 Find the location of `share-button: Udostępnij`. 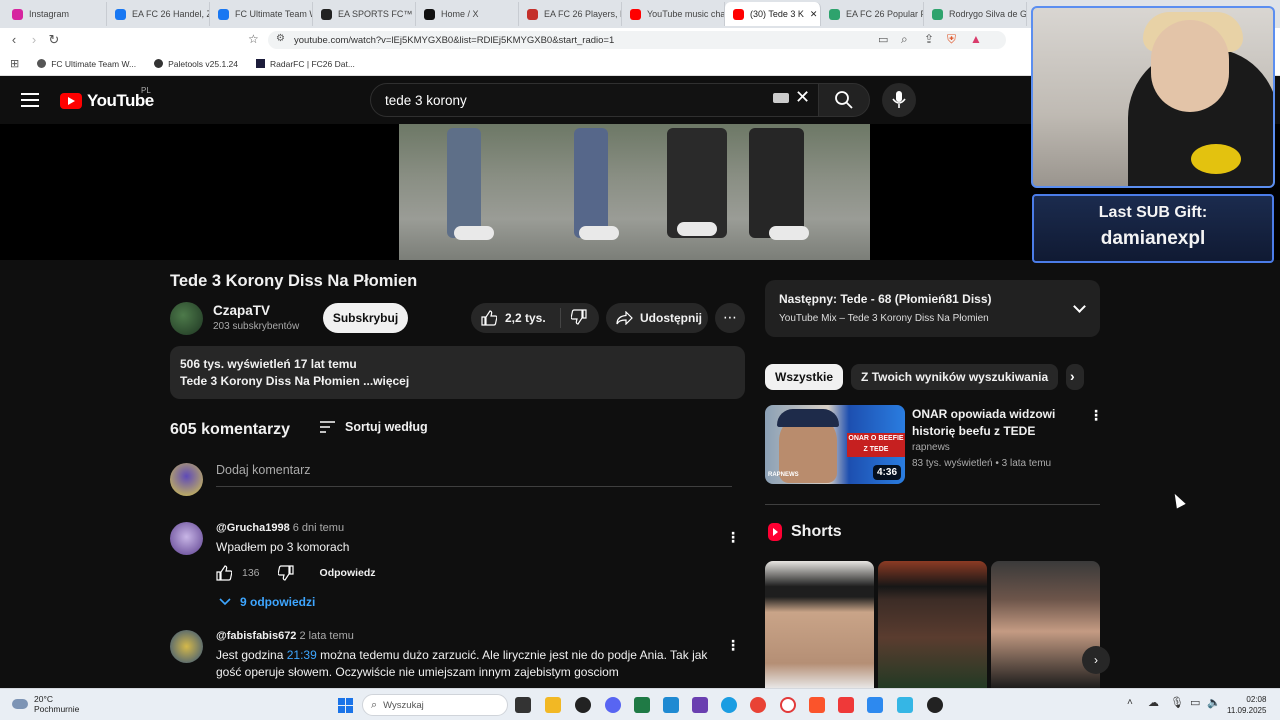

share-button: Udostępnij is located at coordinates (657, 318).